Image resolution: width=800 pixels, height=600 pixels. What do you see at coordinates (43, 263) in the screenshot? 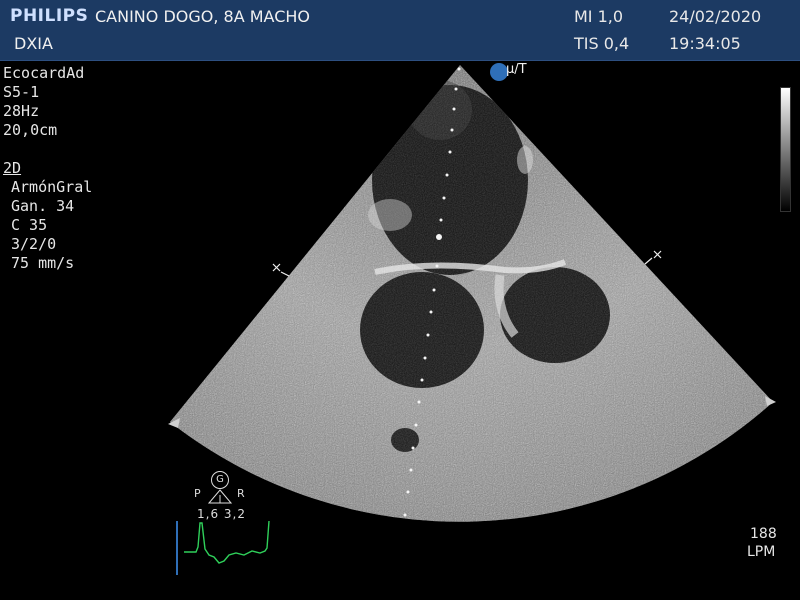
I see `sweep-speed: 75 mm/s` at bounding box center [43, 263].